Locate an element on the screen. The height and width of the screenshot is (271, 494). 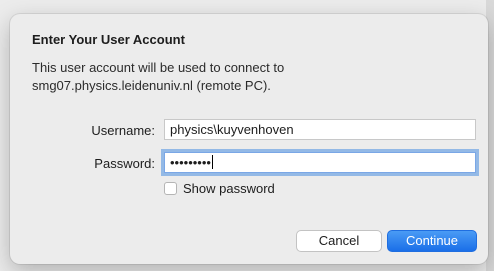
cancel-button: Cancel is located at coordinates (339, 241).